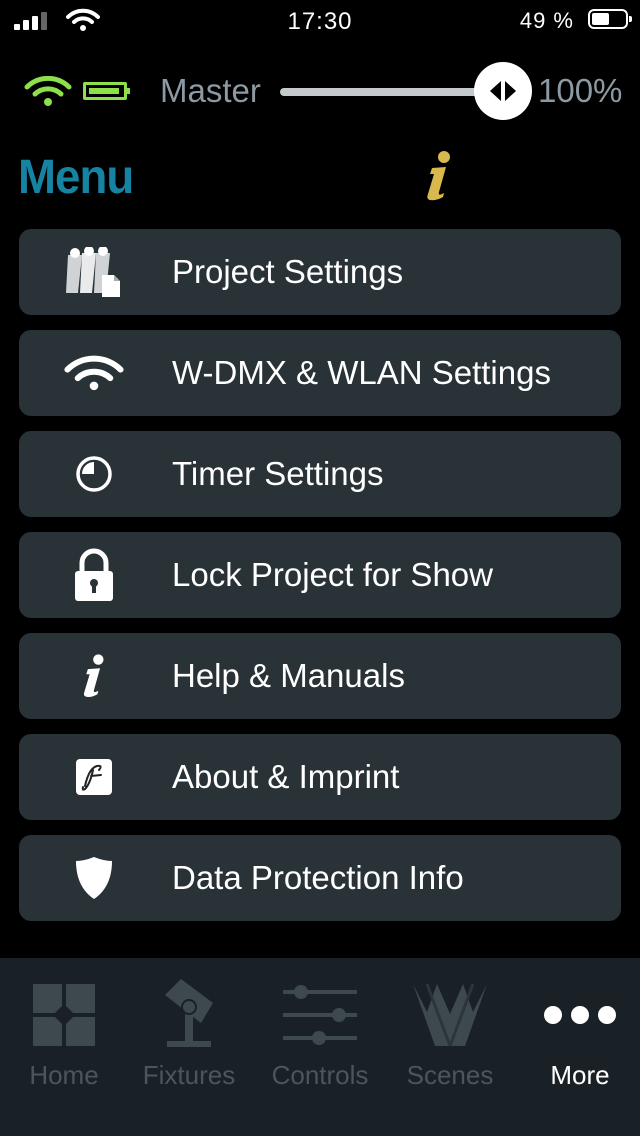 The width and height of the screenshot is (640, 1136). What do you see at coordinates (450, 1075) in the screenshot?
I see `tab-label: Scenes` at bounding box center [450, 1075].